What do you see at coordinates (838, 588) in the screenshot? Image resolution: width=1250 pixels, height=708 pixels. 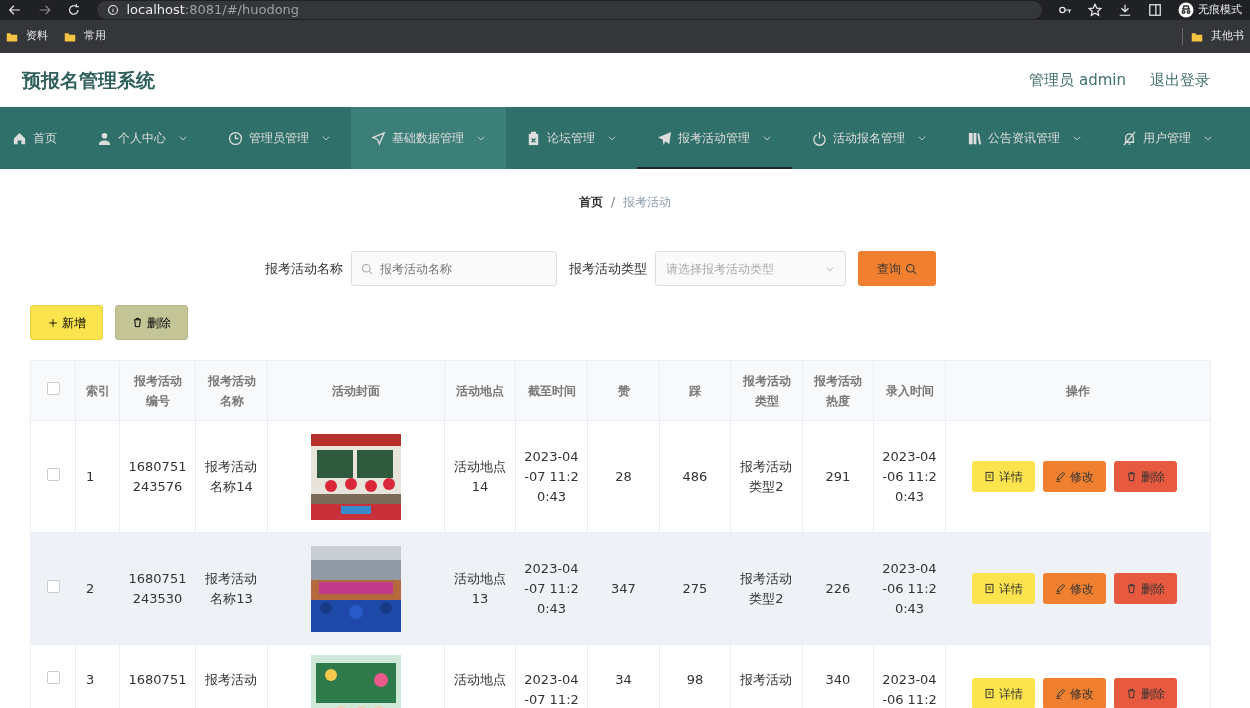 I see `table-cell-text: 226` at bounding box center [838, 588].